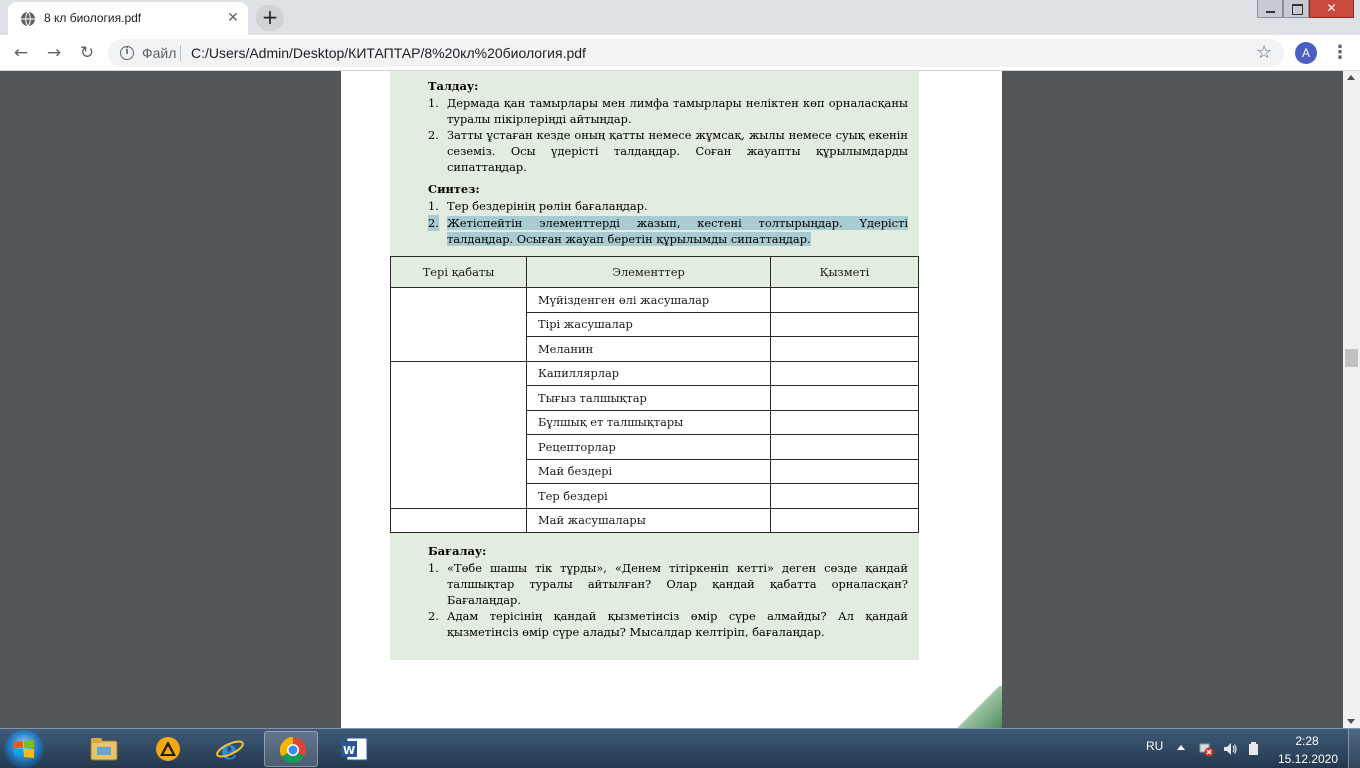 Image resolution: width=1360 pixels, height=768 pixels. I want to click on scrollbar-thumb, so click(1351, 358).